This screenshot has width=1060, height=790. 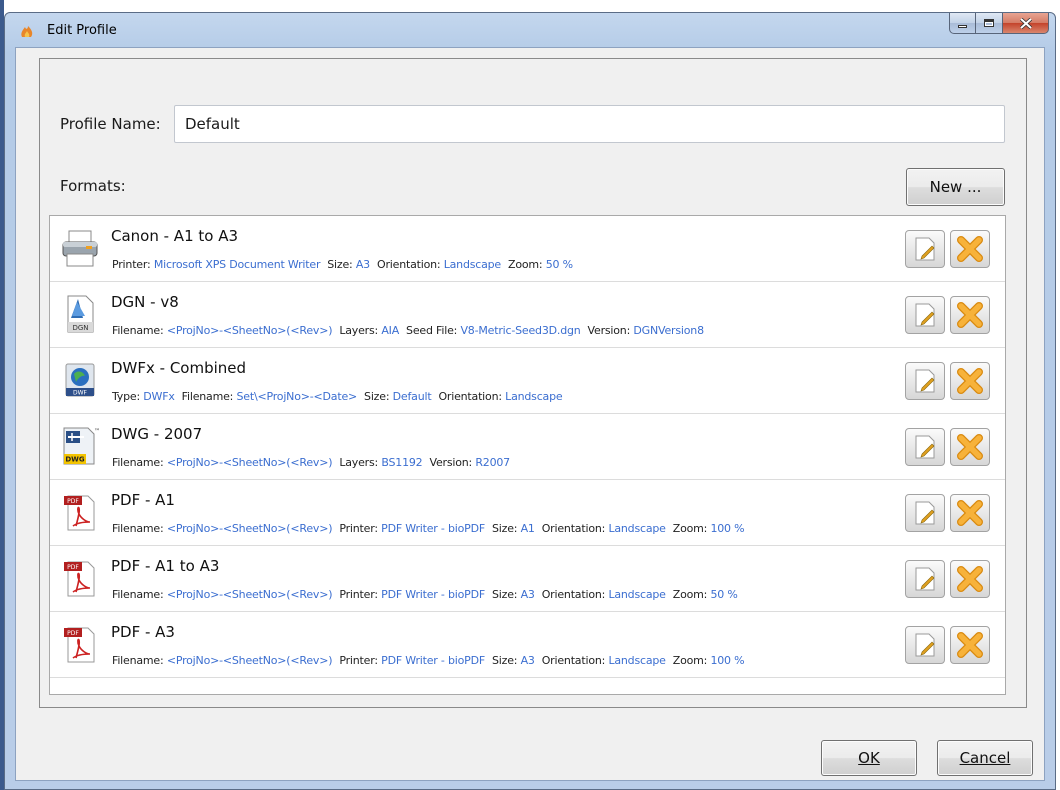 I want to click on cancel-button: Cancel, so click(x=985, y=758).